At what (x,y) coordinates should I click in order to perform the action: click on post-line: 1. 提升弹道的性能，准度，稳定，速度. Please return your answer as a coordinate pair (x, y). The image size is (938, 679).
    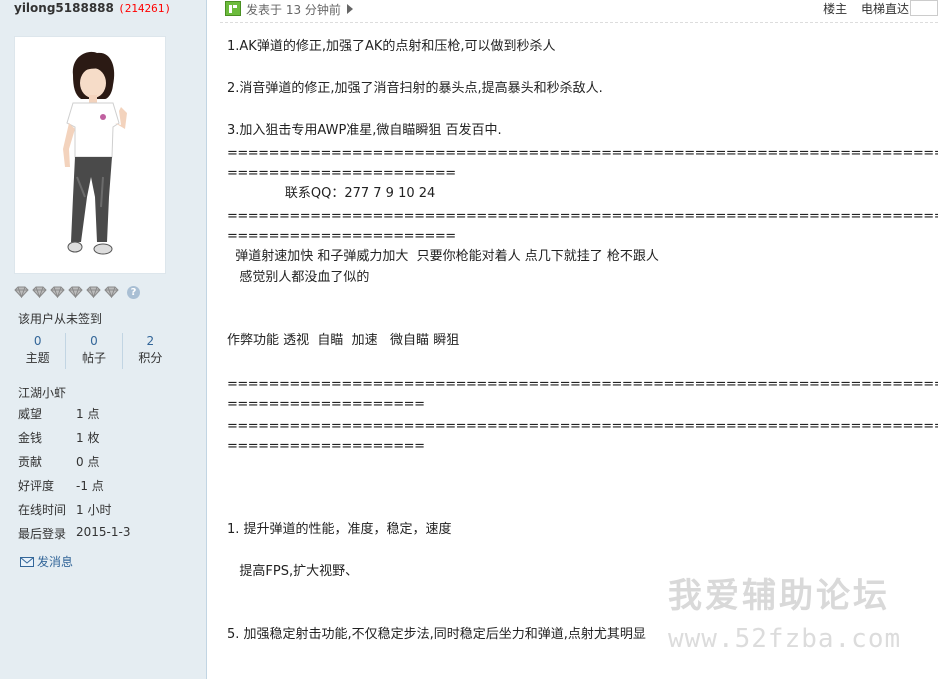
    Looking at the image, I should click on (339, 529).